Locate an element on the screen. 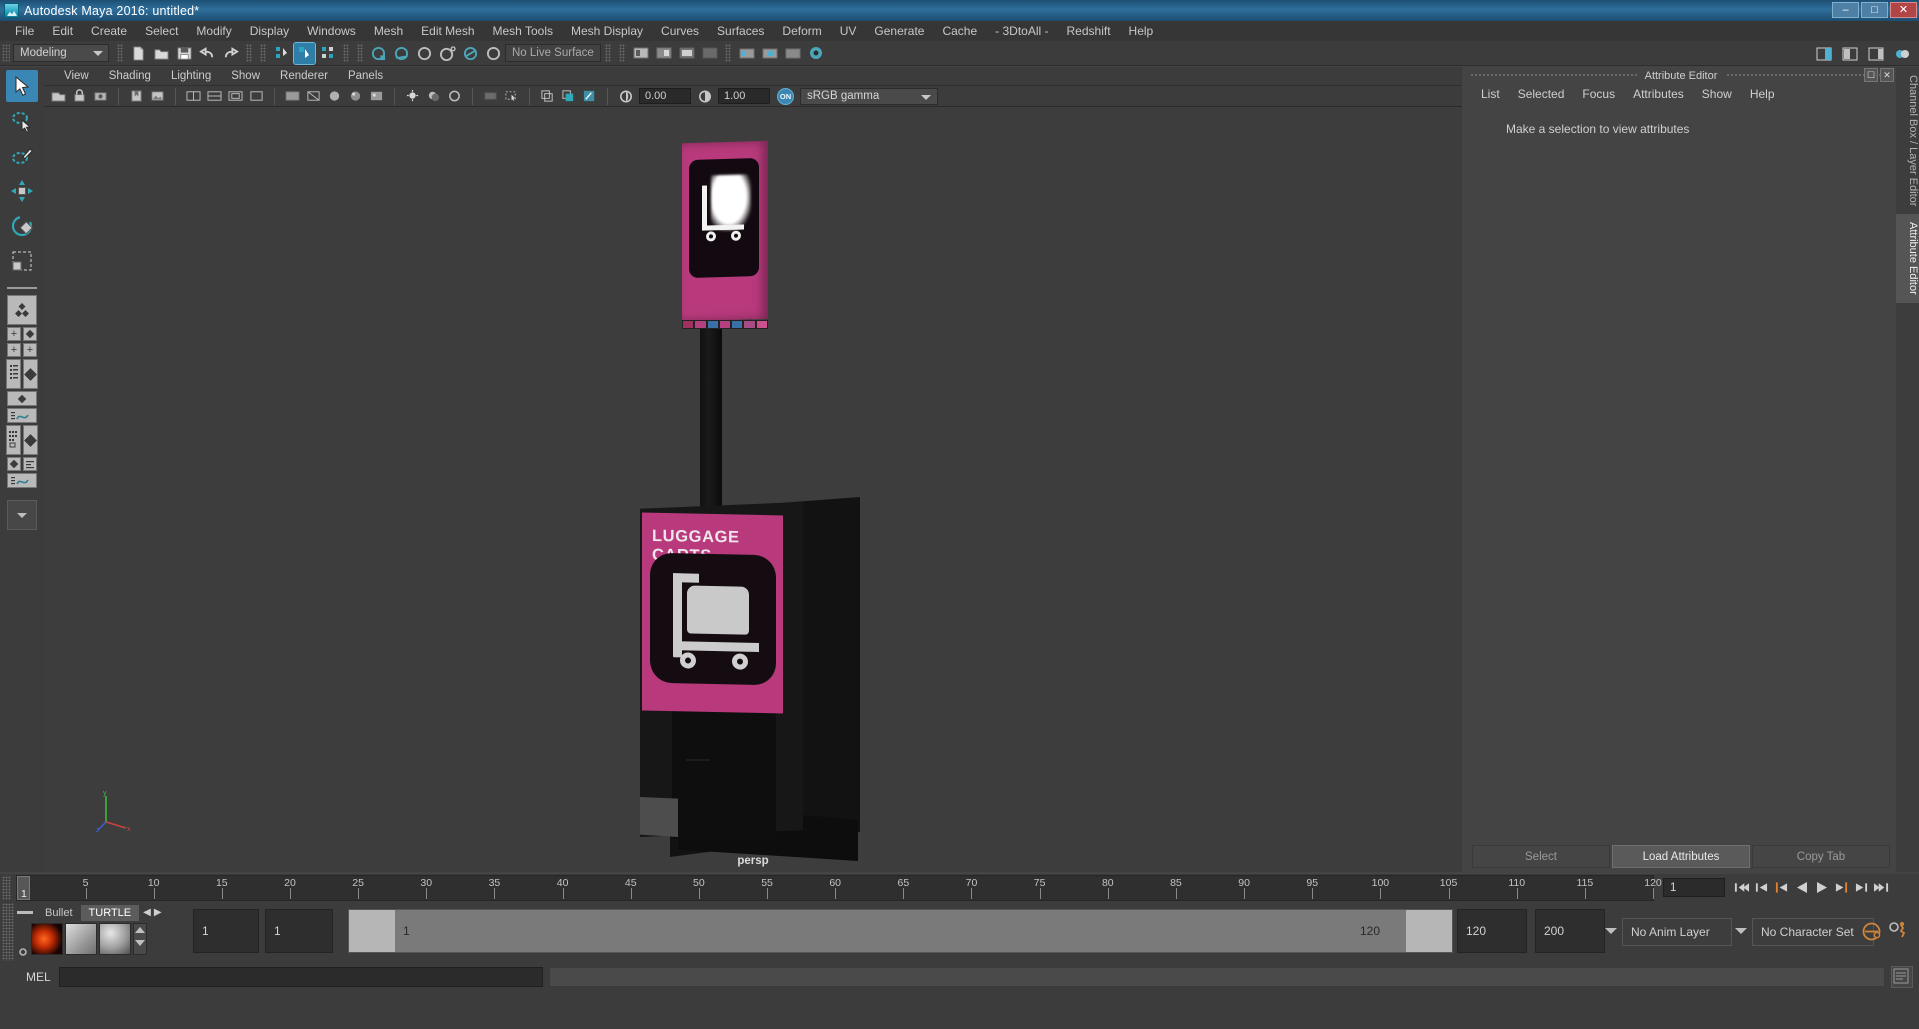 The width and height of the screenshot is (1919, 1029). close-button: ✕ is located at coordinates (1903, 10).